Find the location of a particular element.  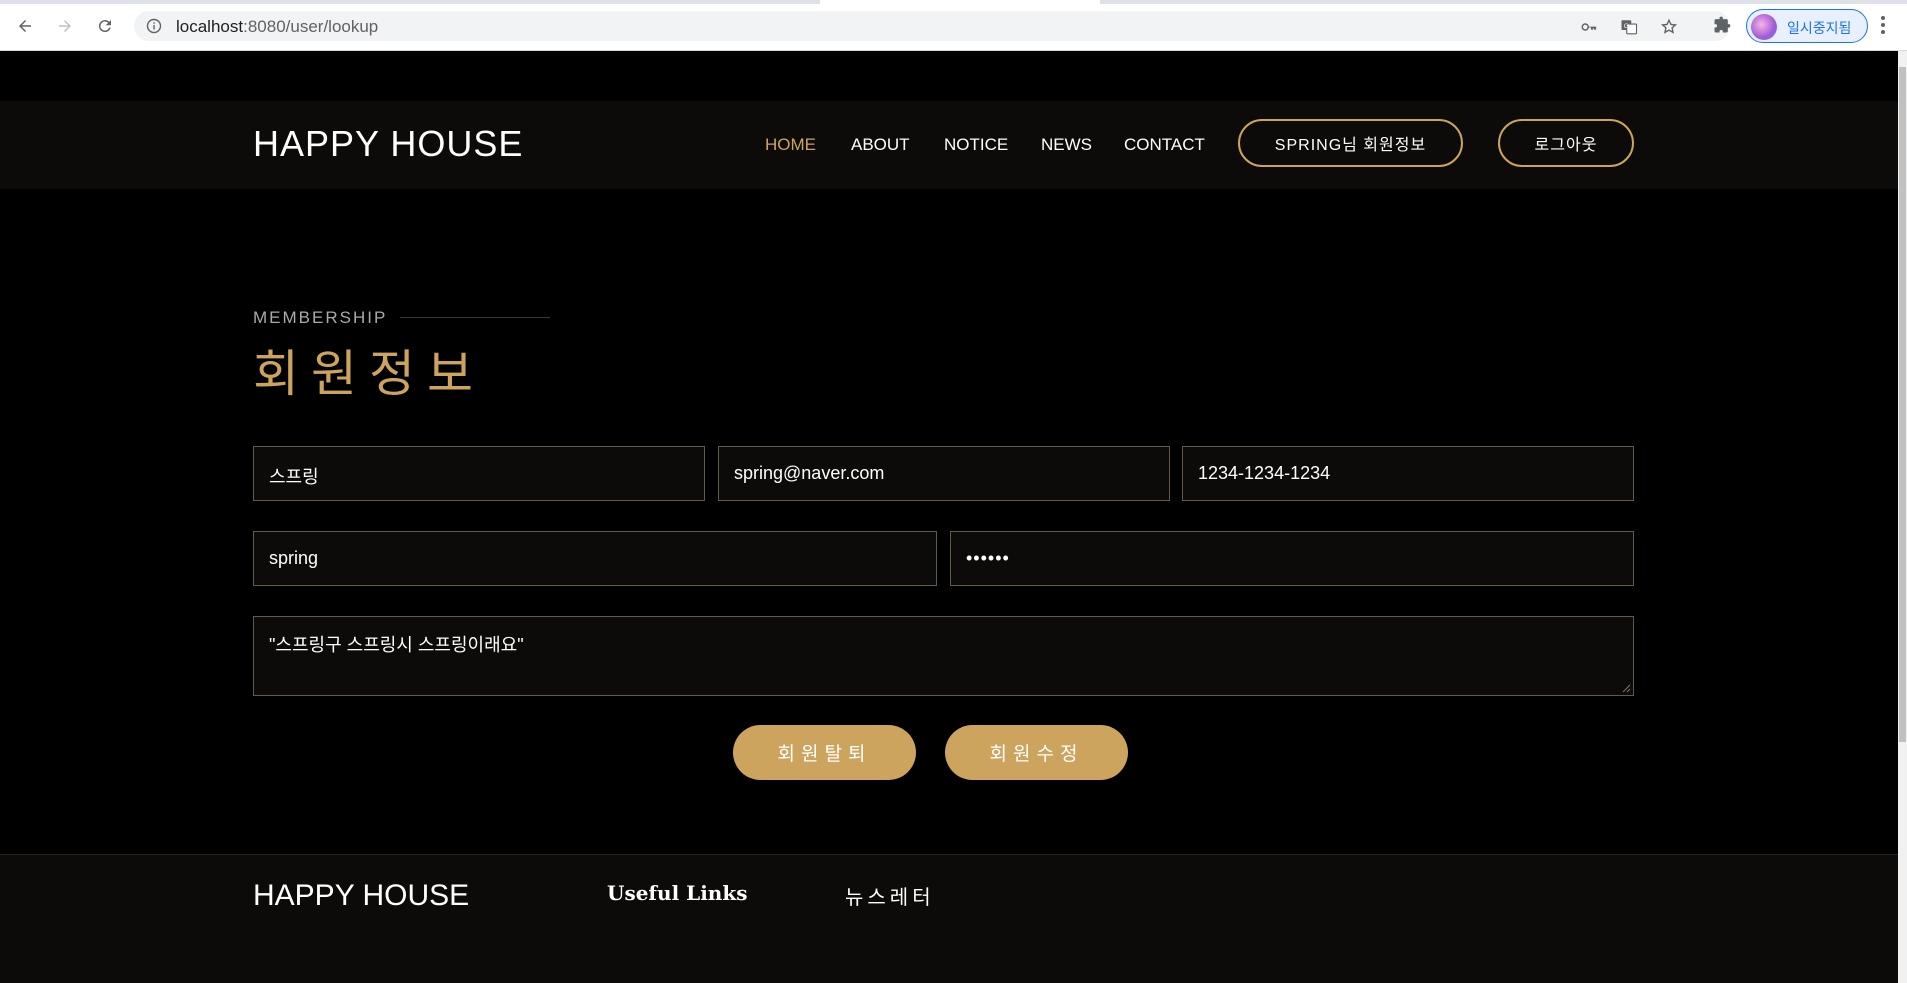

site-info-icon is located at coordinates (154, 26).